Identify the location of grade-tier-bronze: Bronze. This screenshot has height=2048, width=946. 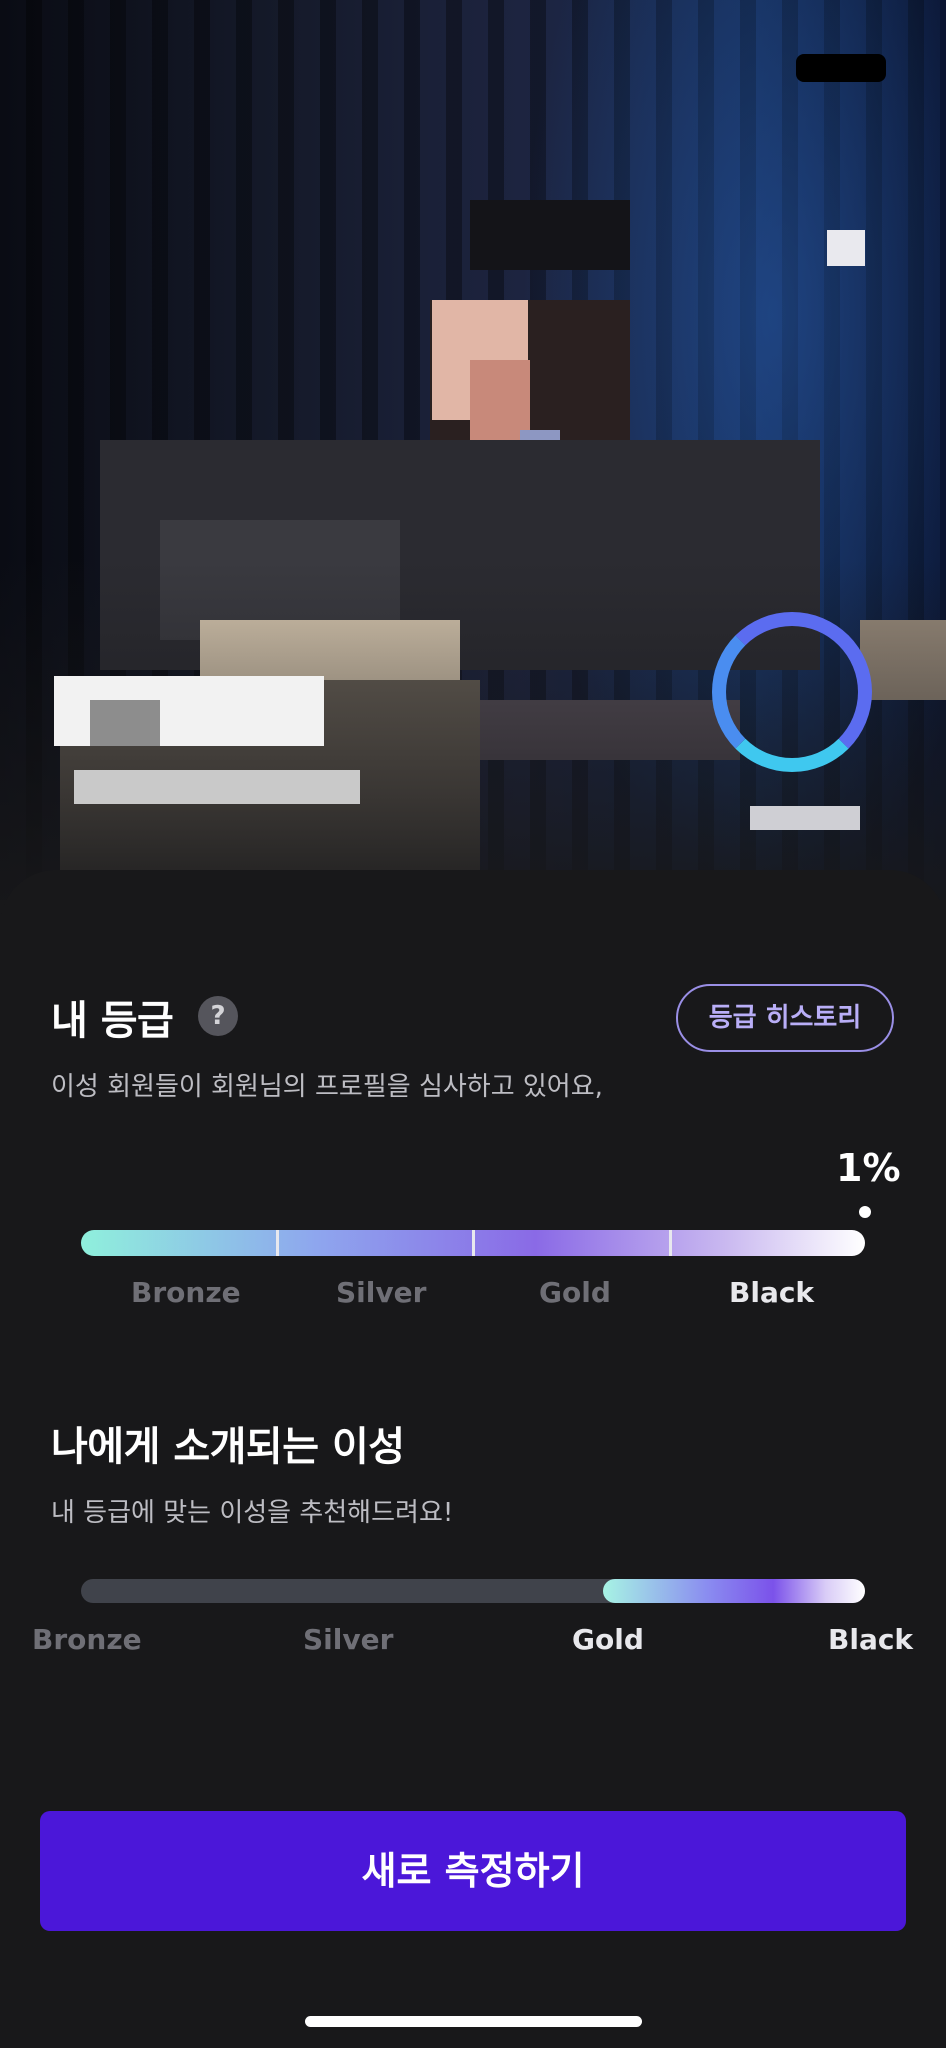
(186, 1292).